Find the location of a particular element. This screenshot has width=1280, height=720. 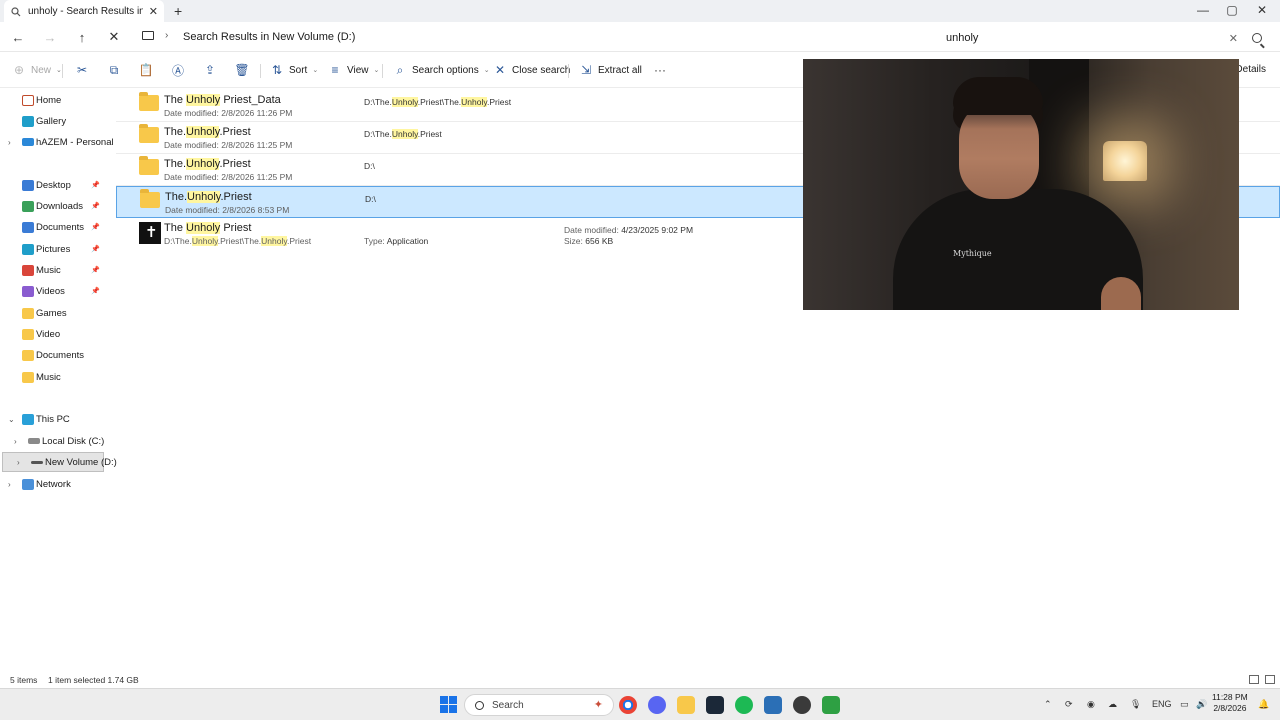

close-search-label: Close search is located at coordinates (541, 70).